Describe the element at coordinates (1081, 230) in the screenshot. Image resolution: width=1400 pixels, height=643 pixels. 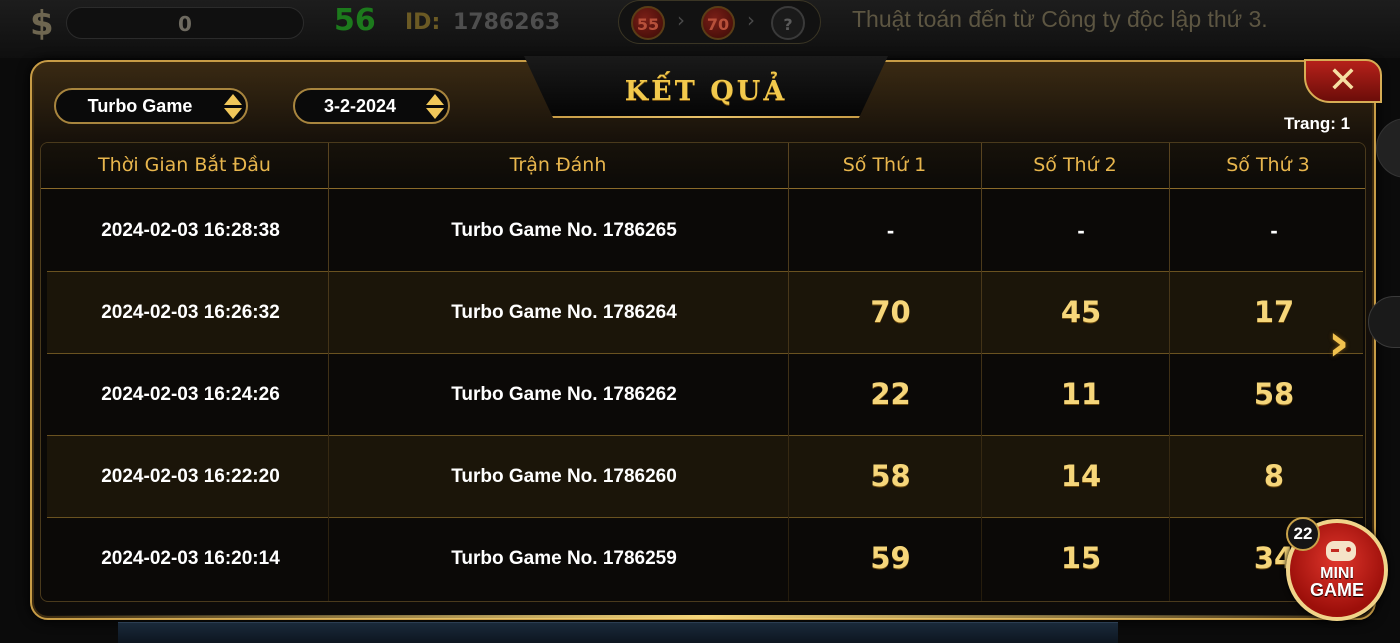
I see `cell-number-2: -` at that location.